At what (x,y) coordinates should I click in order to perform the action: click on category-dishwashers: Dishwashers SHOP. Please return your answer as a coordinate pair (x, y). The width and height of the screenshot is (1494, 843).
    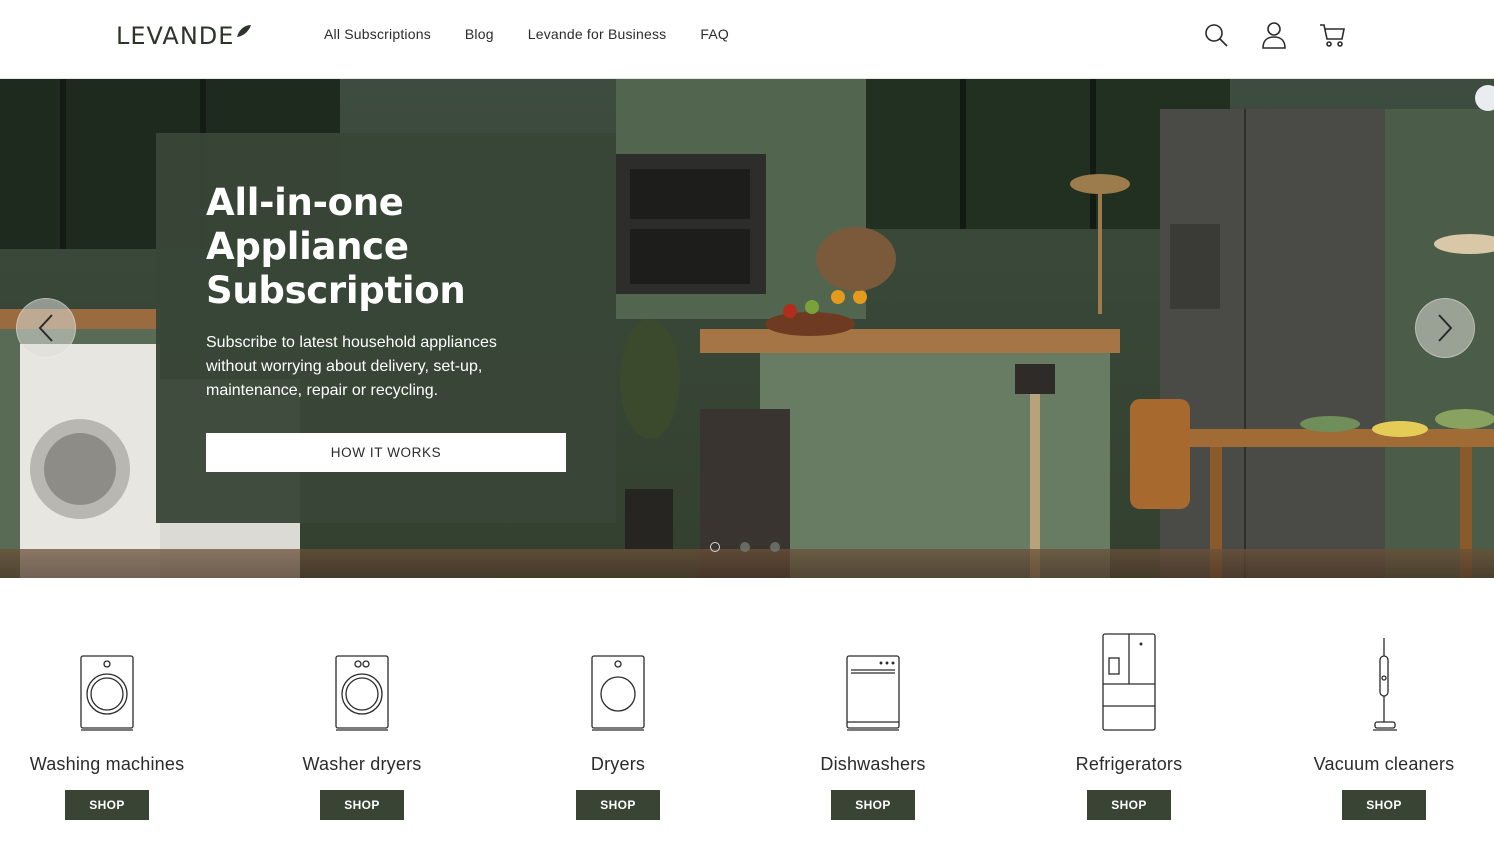
    Looking at the image, I should click on (873, 710).